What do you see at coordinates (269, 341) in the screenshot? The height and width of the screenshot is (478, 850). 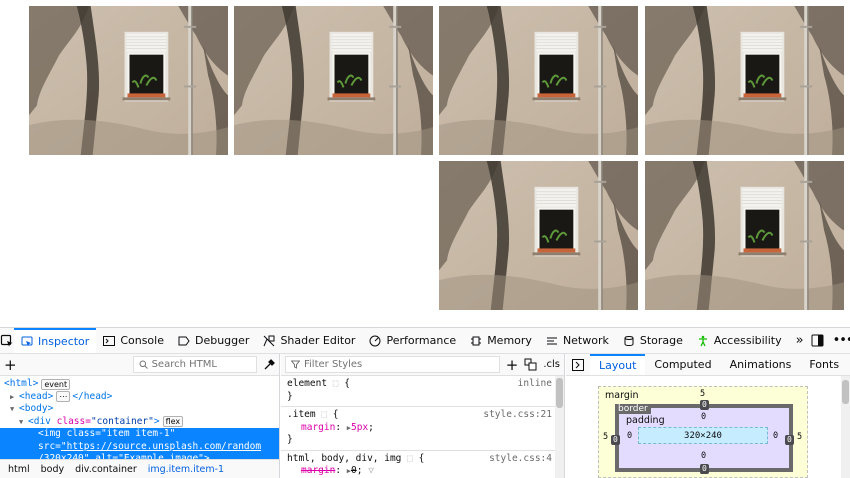 I see `shader-icon` at bounding box center [269, 341].